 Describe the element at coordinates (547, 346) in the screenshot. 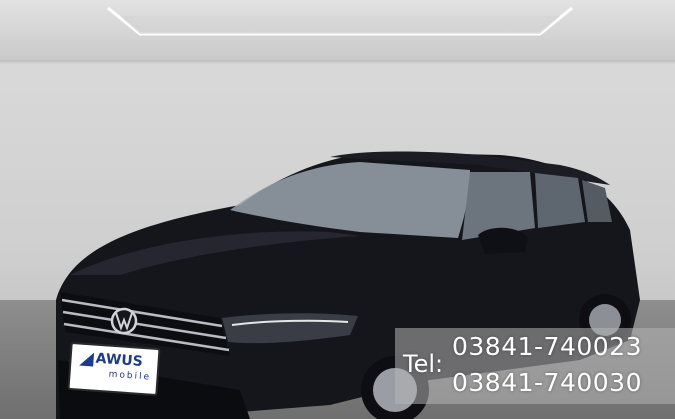

I see `phone-number-1: 03841-740023` at that location.